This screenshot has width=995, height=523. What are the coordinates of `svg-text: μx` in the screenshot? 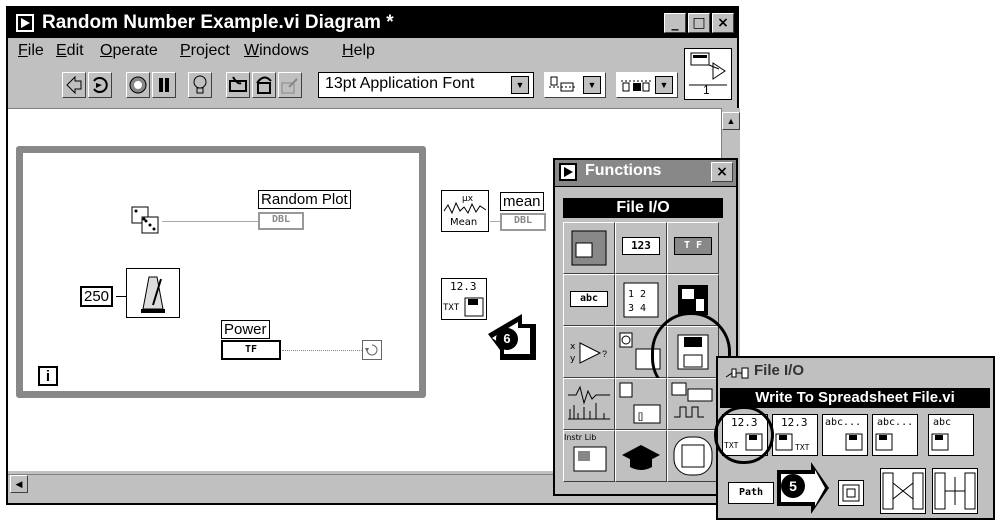 It's located at (468, 199).